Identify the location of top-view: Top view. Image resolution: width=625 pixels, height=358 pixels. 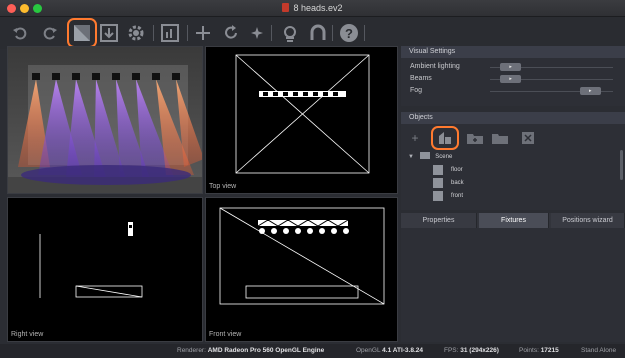
(301, 120).